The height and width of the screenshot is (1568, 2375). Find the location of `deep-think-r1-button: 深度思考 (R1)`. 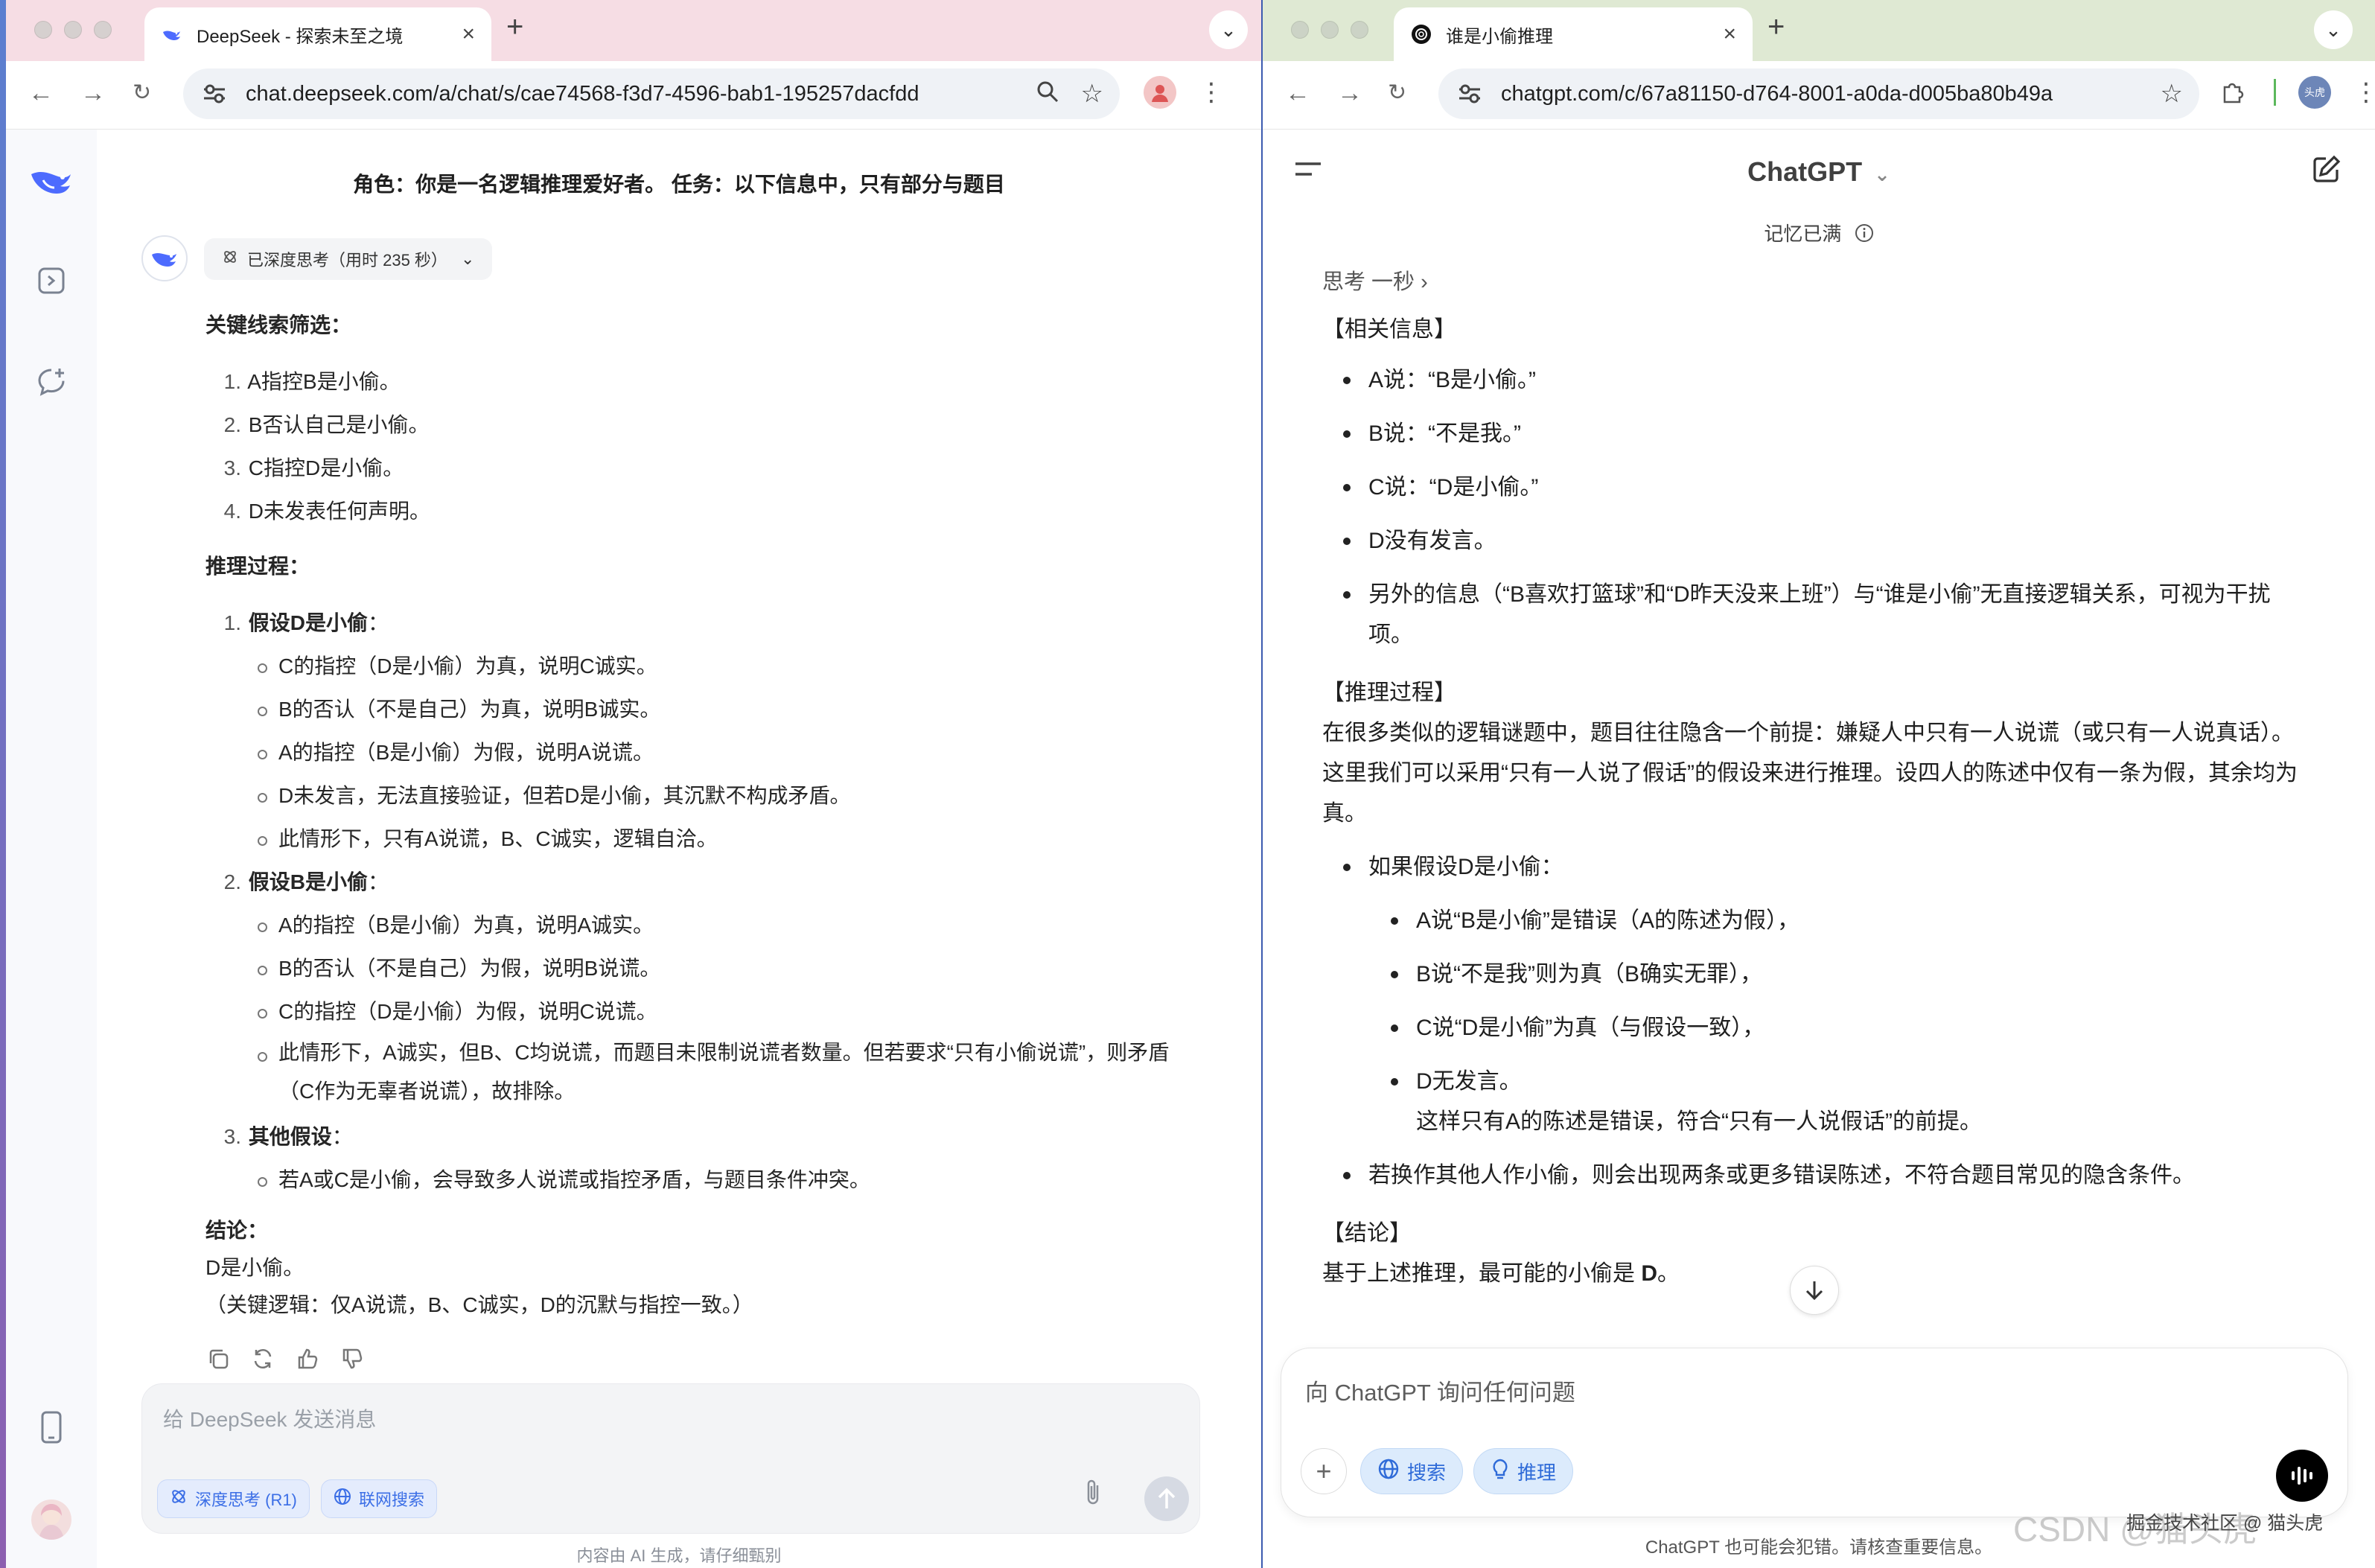

deep-think-r1-button: 深度思考 (R1) is located at coordinates (233, 1498).